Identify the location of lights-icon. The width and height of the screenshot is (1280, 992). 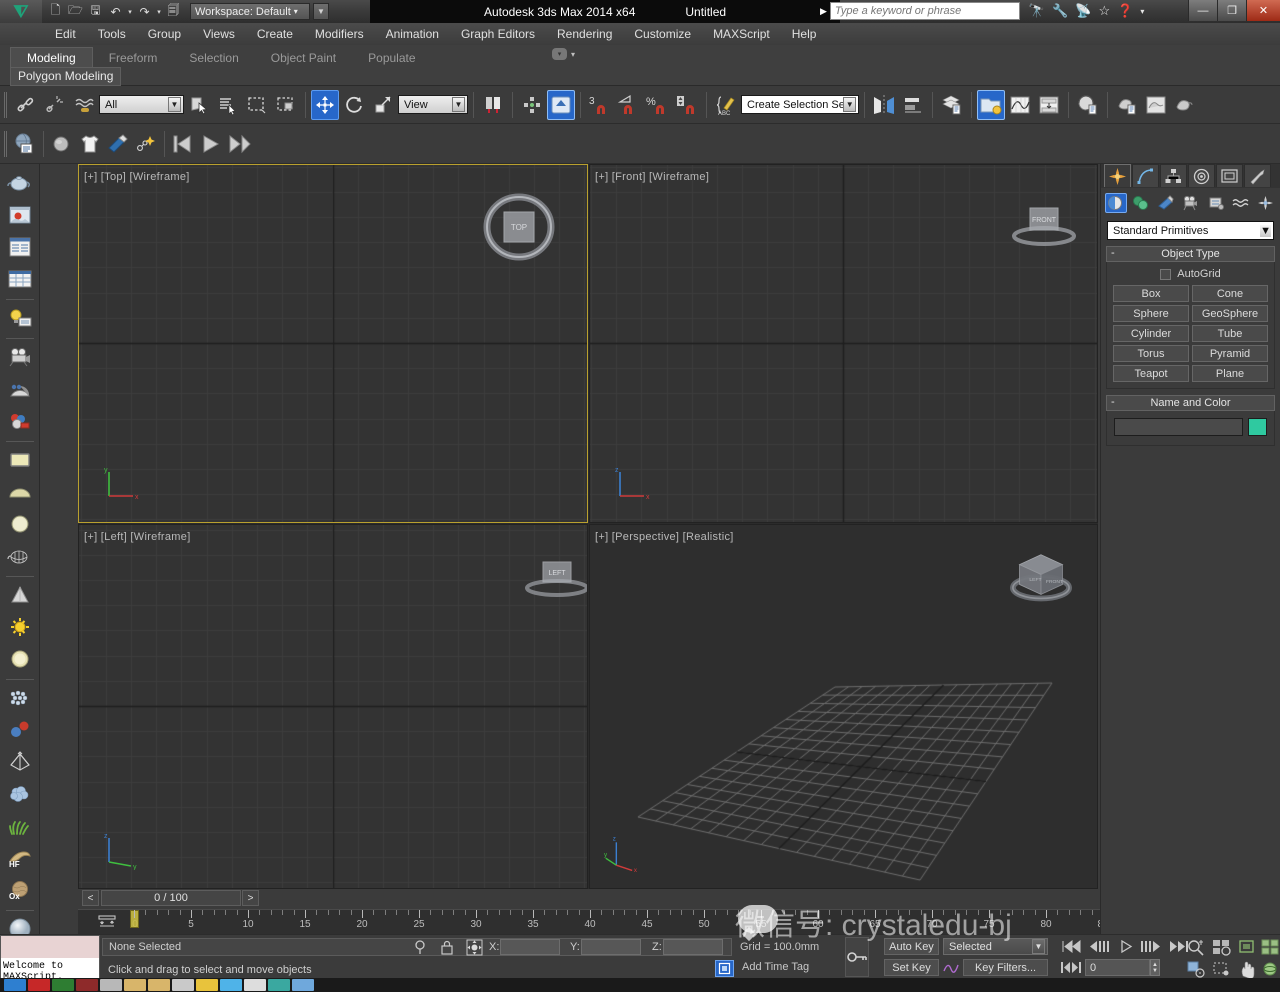
(1166, 203).